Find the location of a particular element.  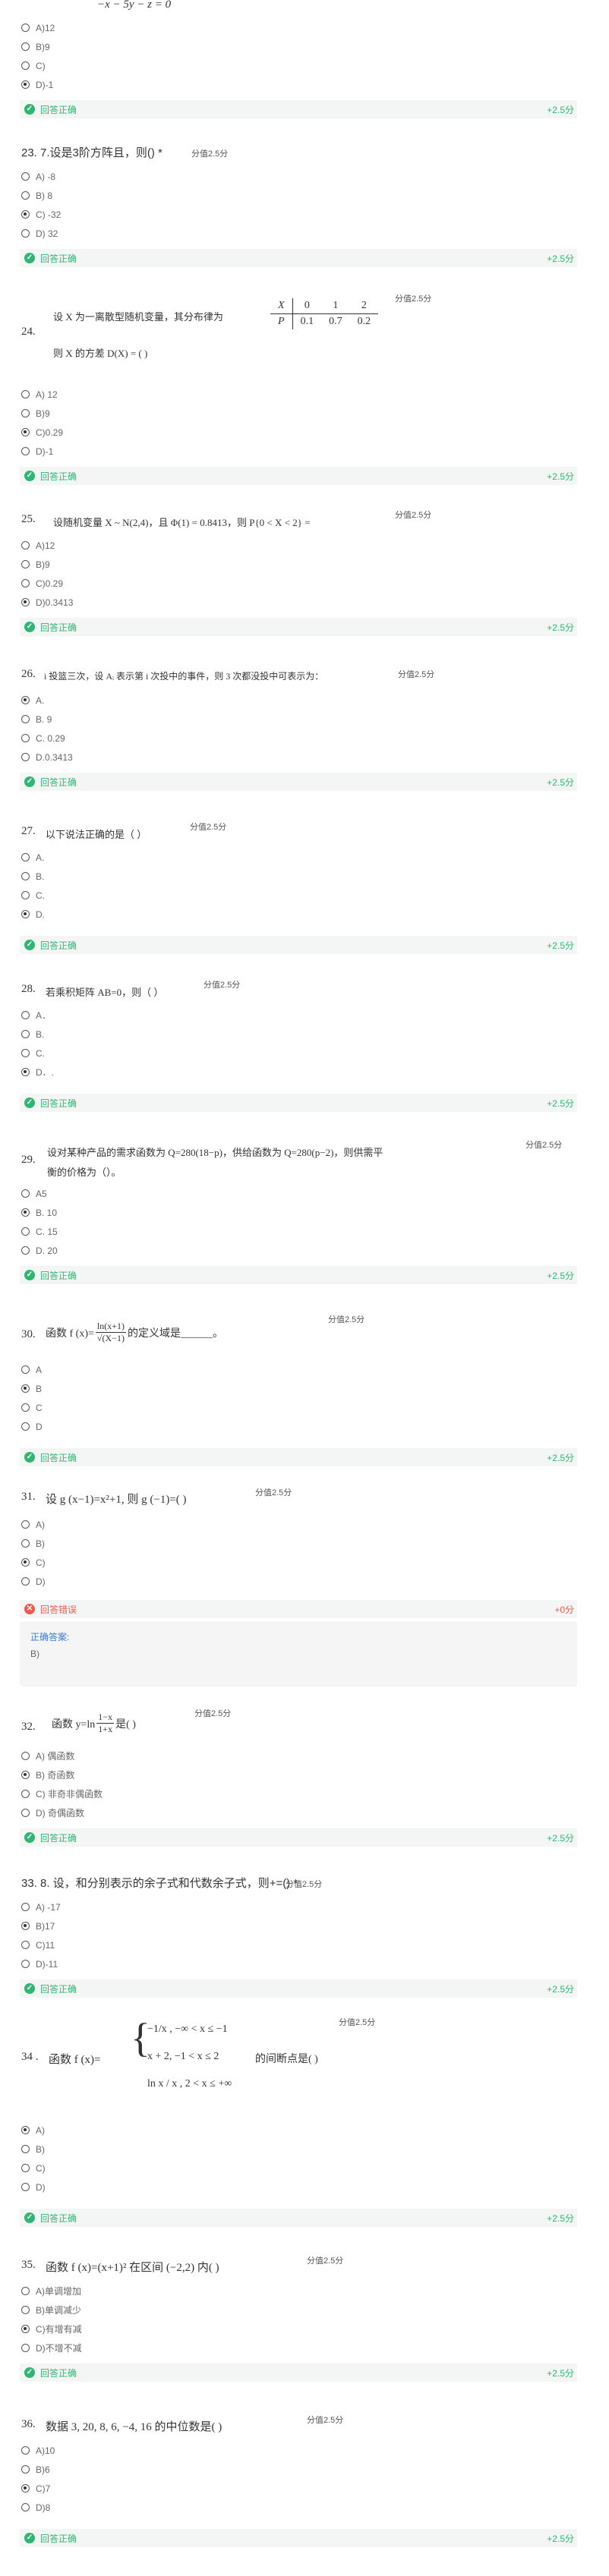

option-d: D．. is located at coordinates (37, 1072).